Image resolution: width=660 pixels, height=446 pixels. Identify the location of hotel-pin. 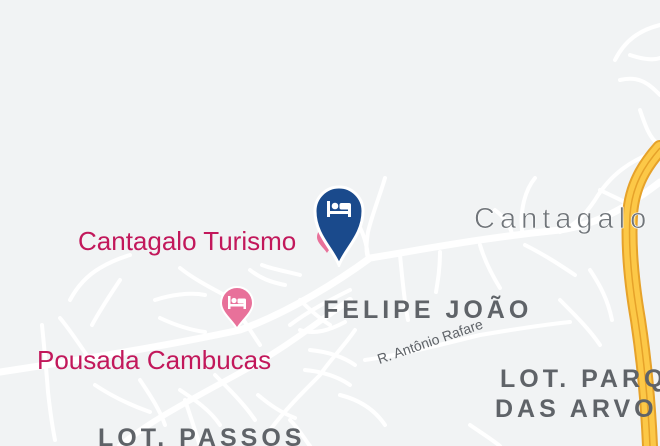
(237, 308).